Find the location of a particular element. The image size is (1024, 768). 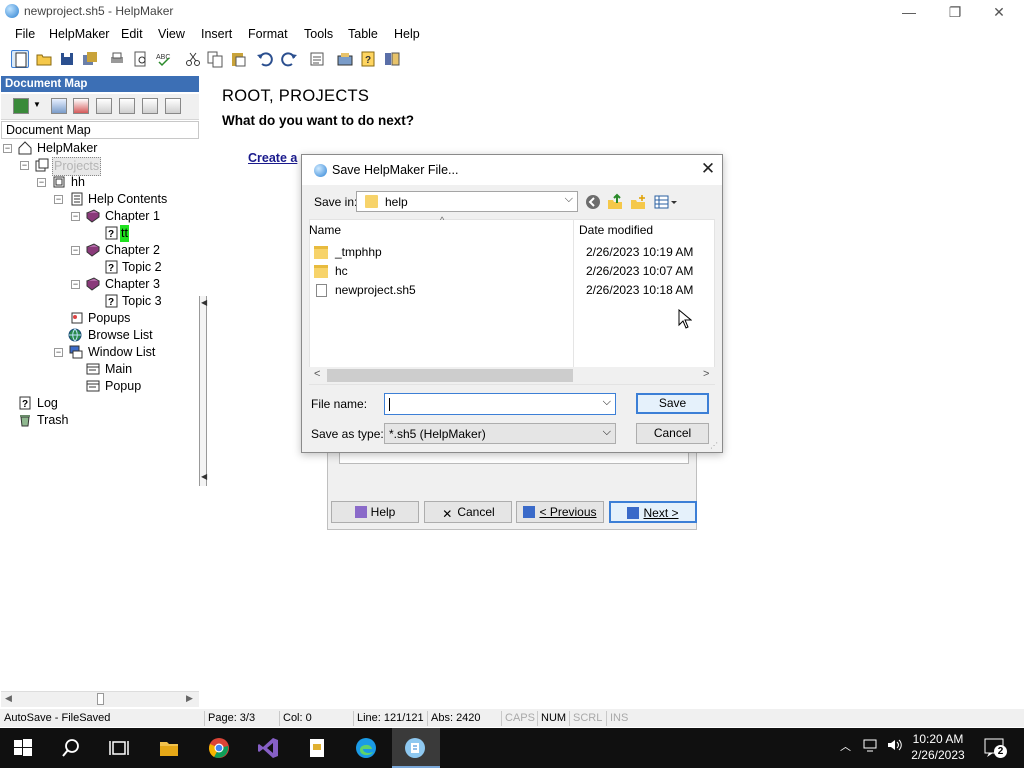

tree-node-trash: Trash is located at coordinates (100, 420).